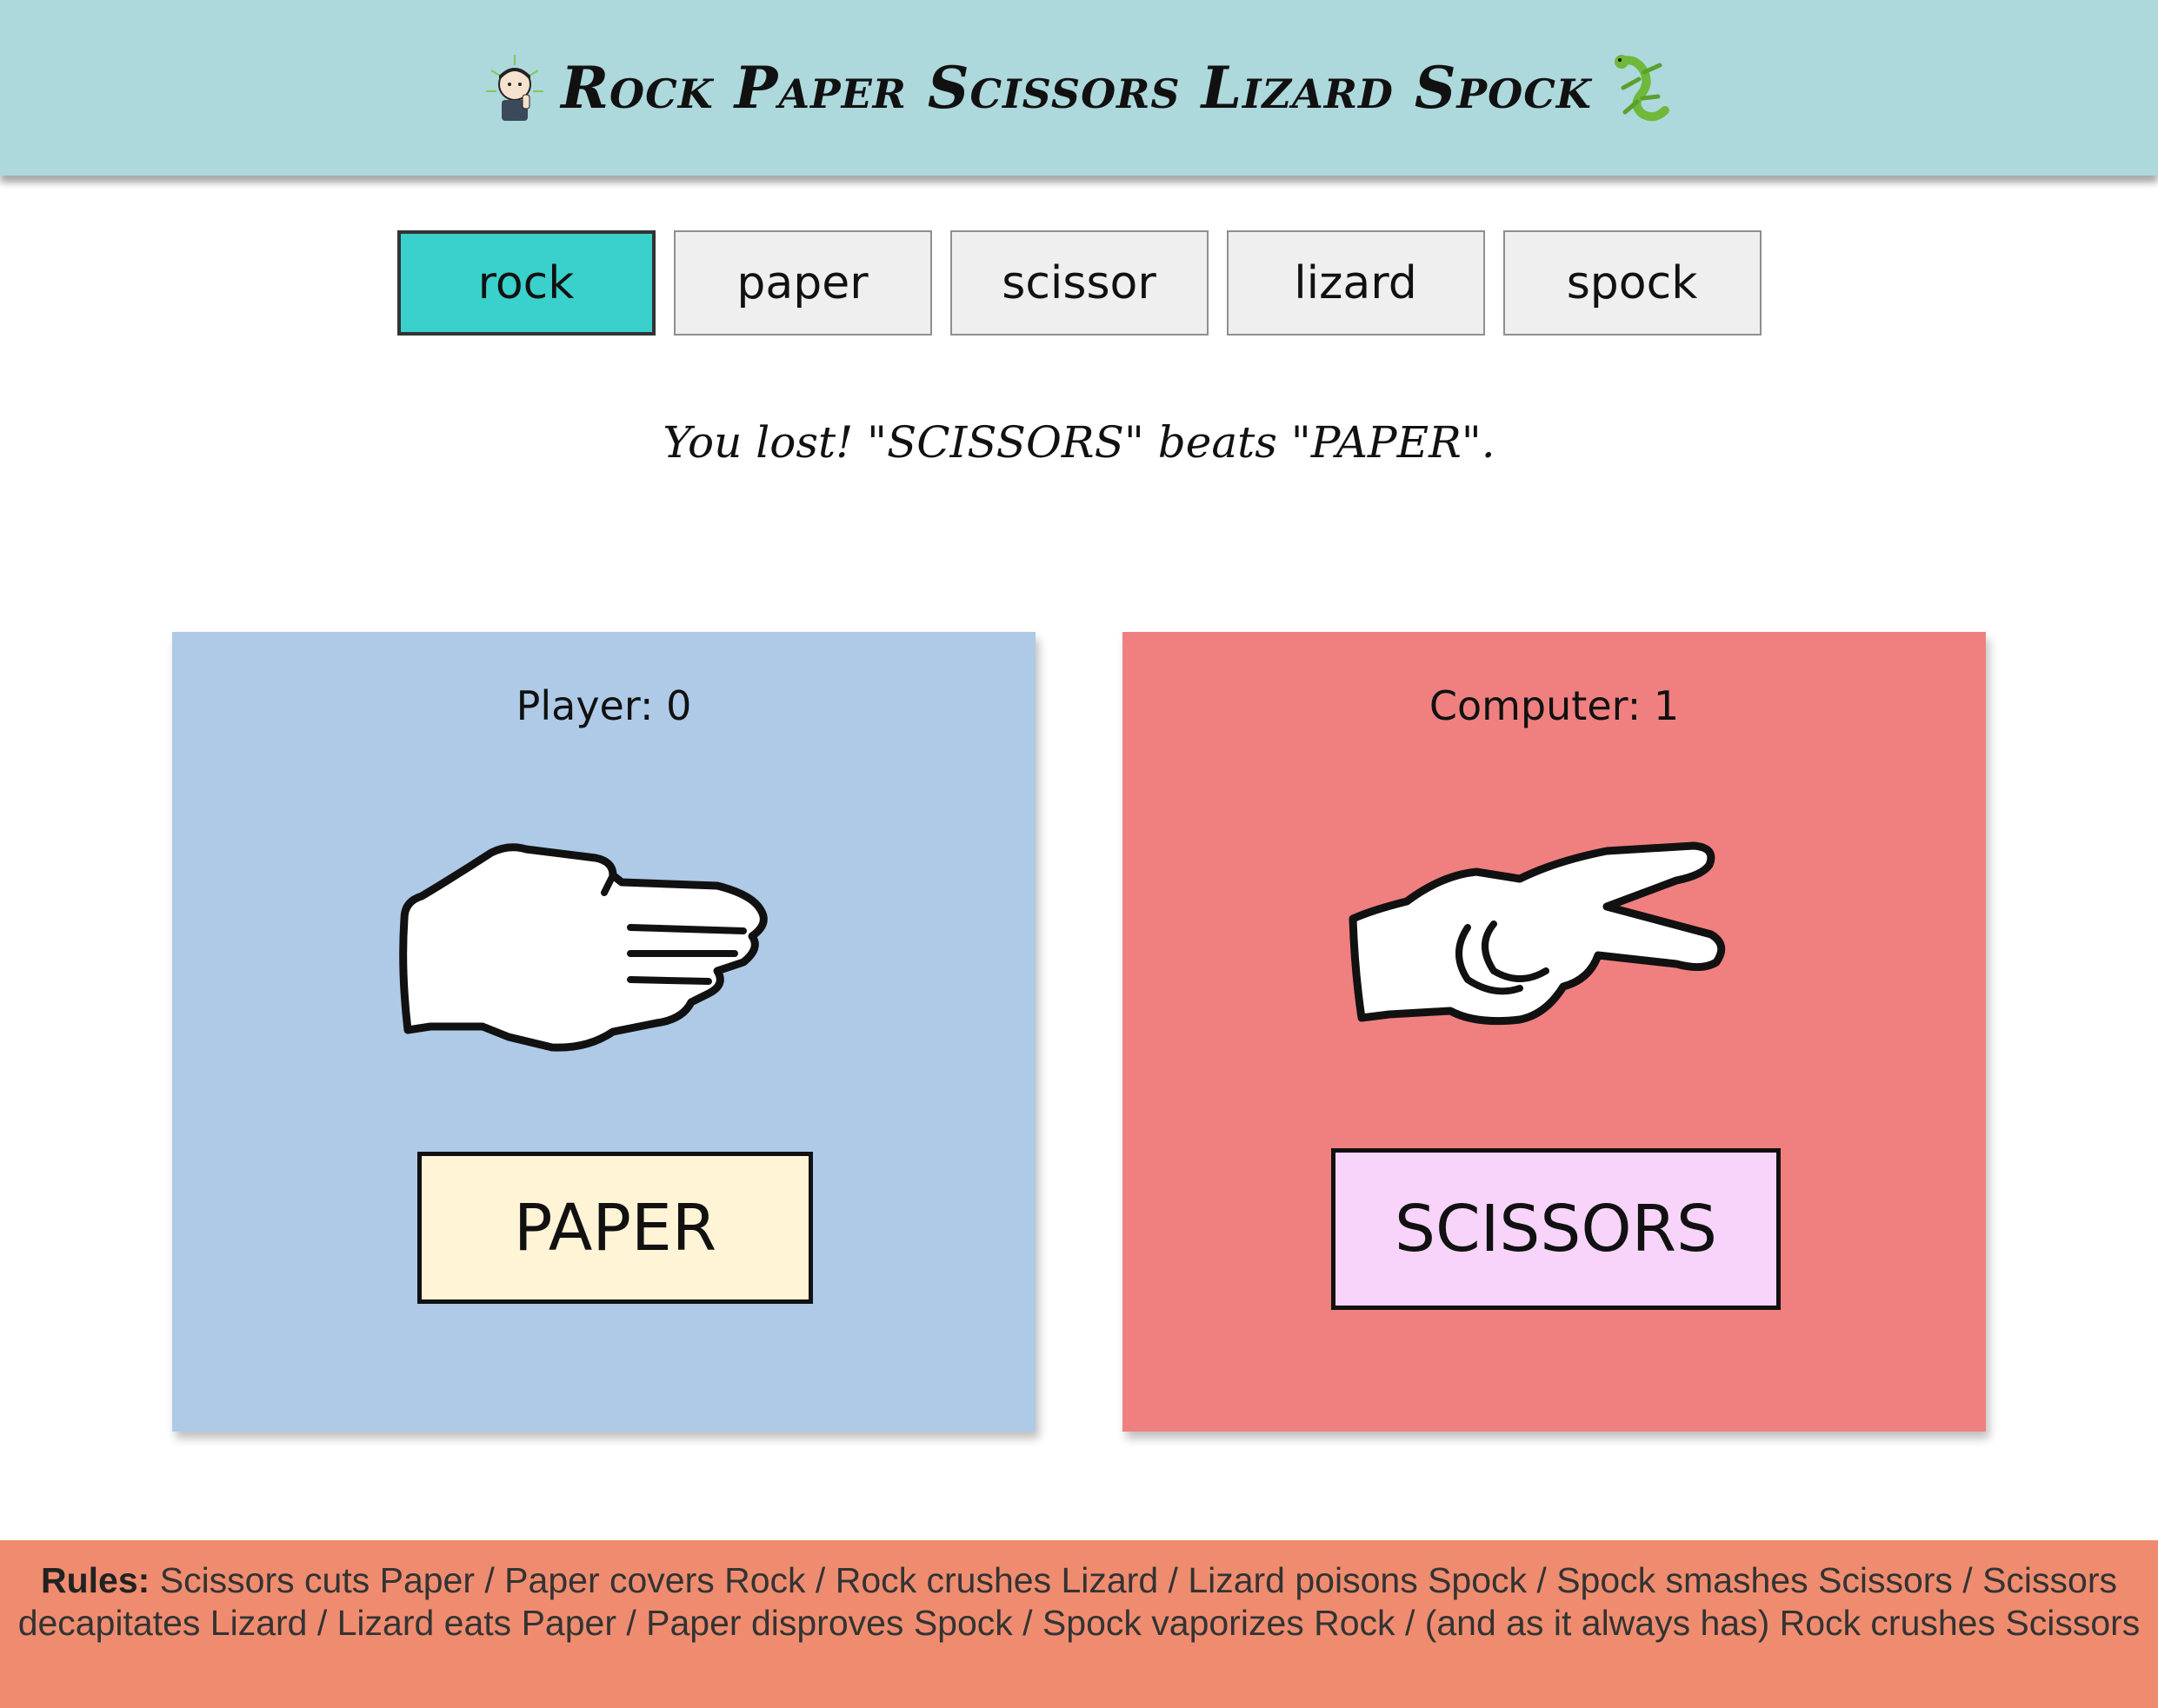  I want to click on app-title: Rock Paper Scissors Lizard Spock, so click(1076, 88).